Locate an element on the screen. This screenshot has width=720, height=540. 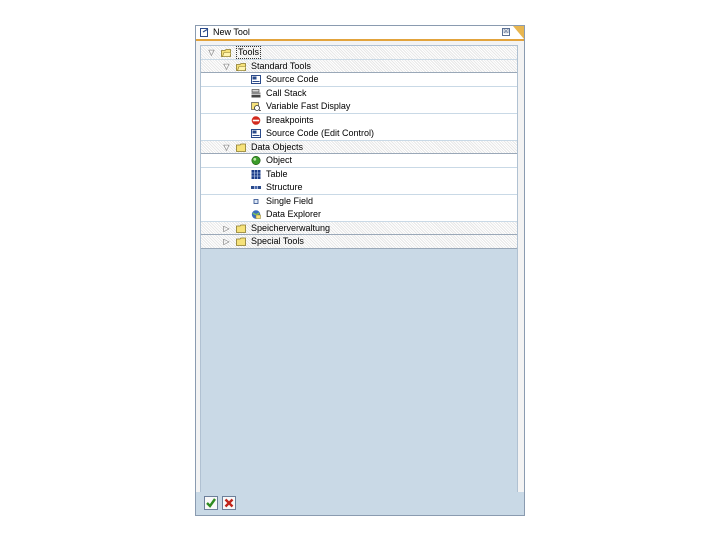
tree-node: Variable Fast Display is located at coordinates (359, 106).